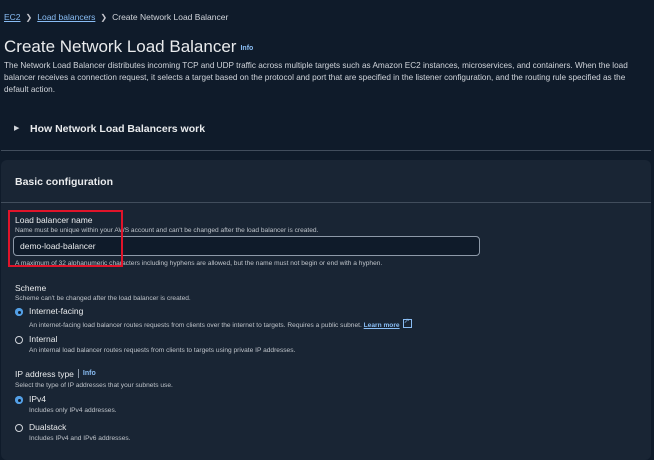 This screenshot has height=460, width=654. Describe the element at coordinates (48, 427) in the screenshot. I see `dualstack-label: Dualstack` at that location.